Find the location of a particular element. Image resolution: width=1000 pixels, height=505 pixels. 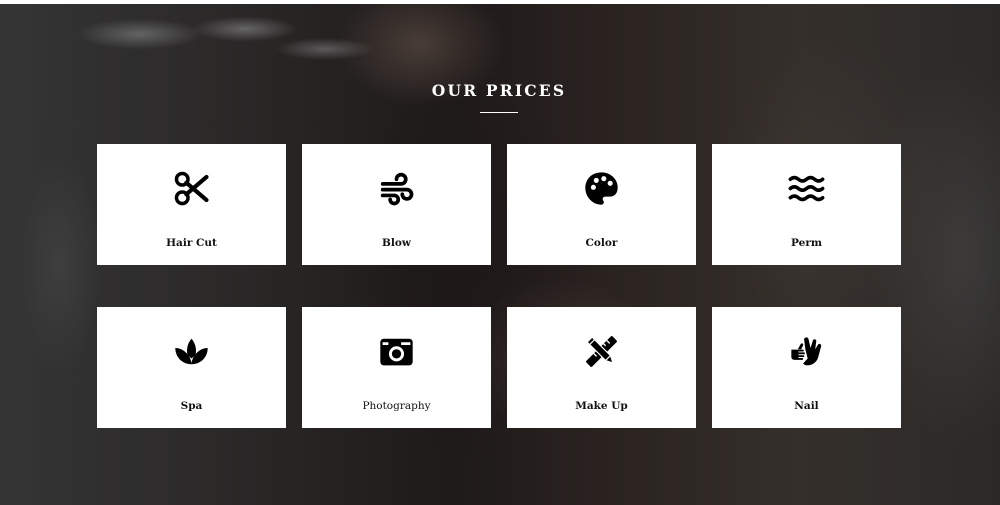

hands-icon is located at coordinates (806, 351).